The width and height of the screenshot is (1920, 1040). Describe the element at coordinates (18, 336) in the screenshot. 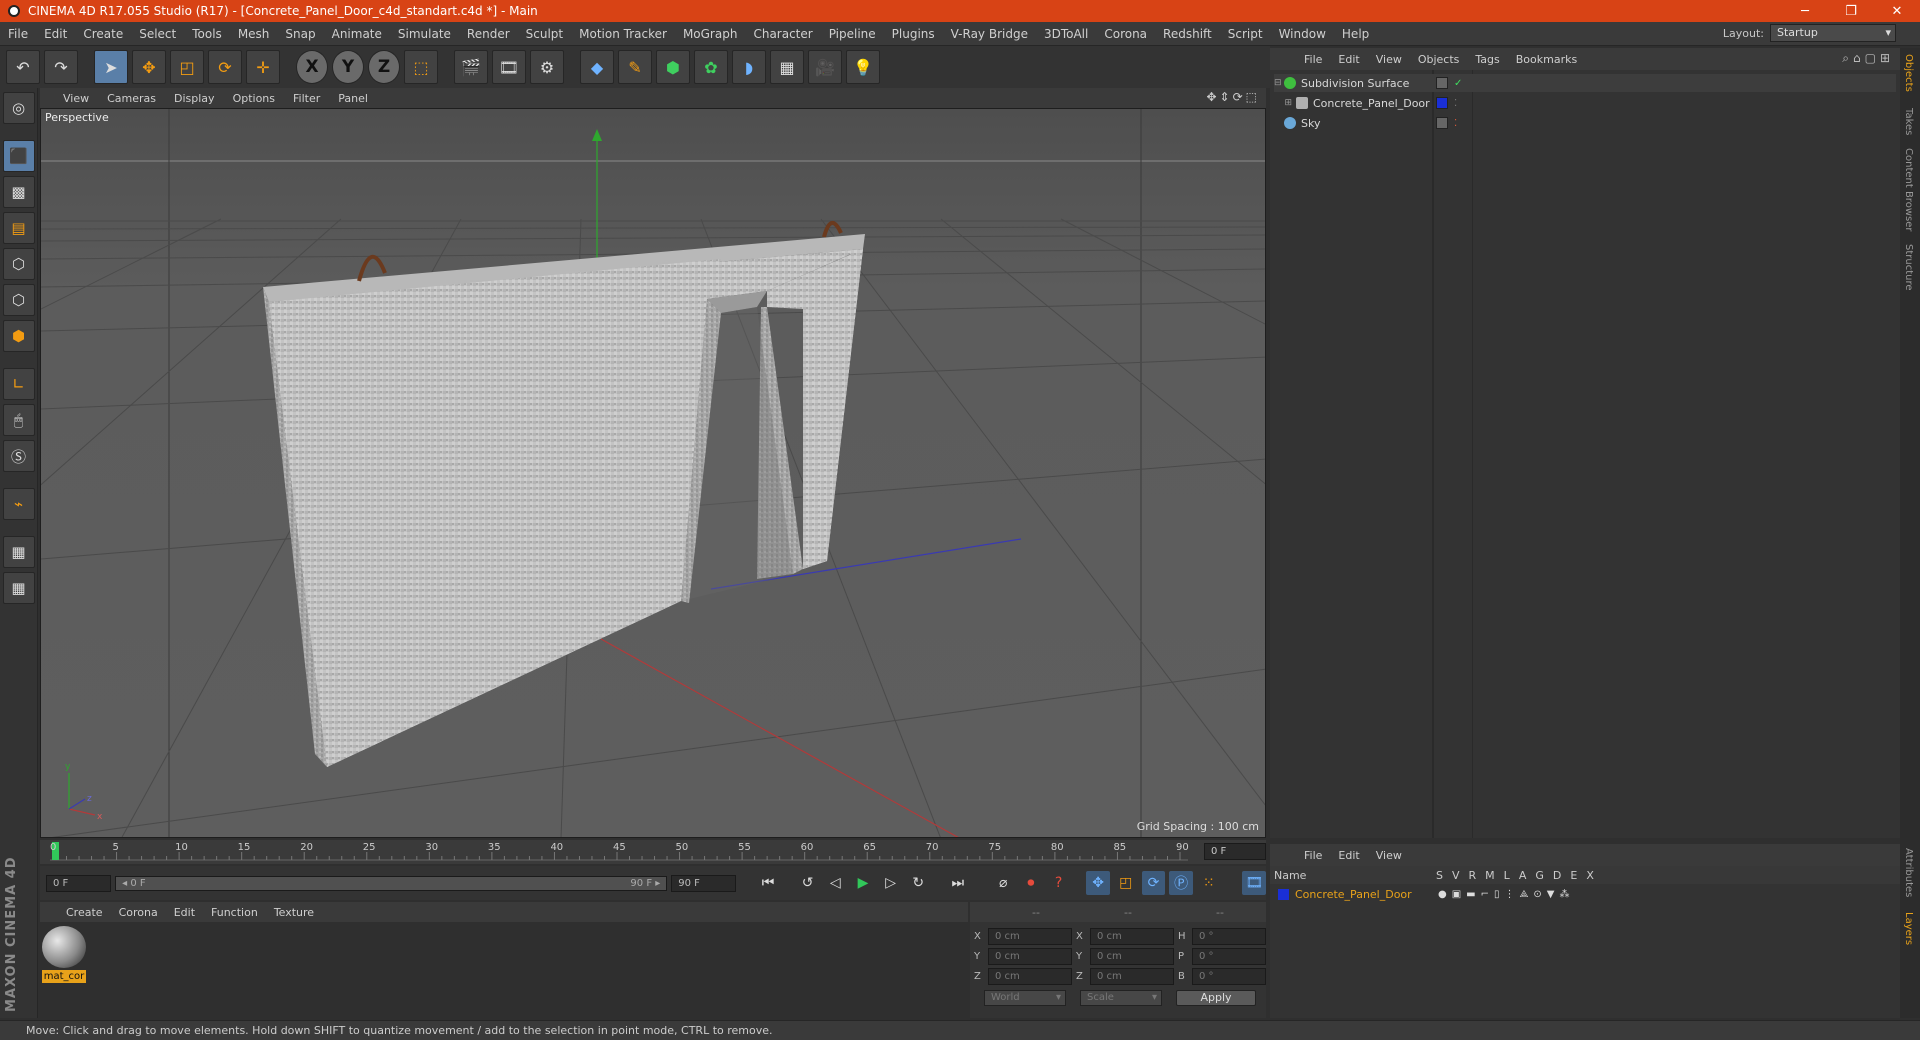

I see `polygons-mode-icon: ⬢` at that location.